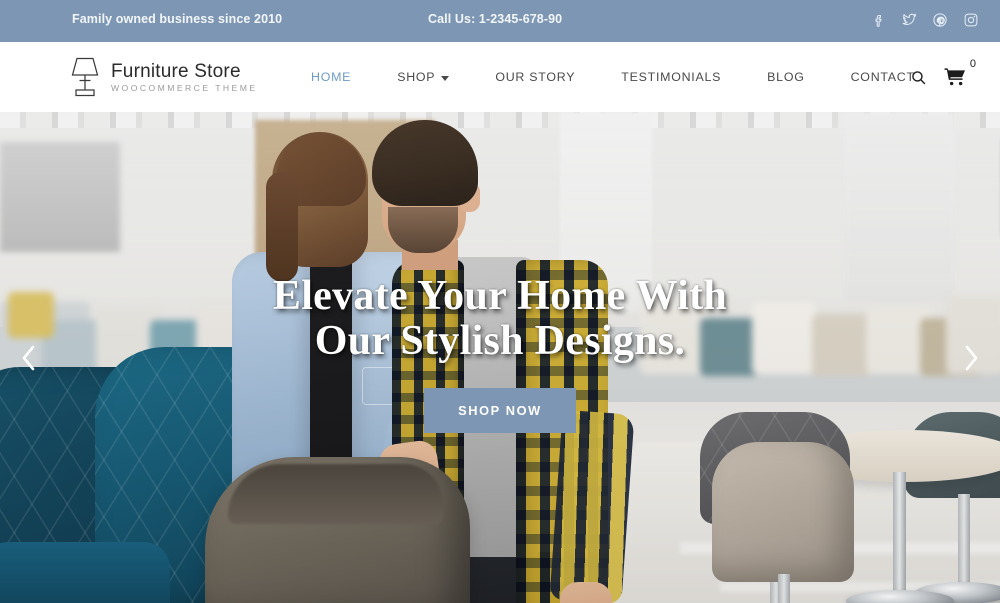 The height and width of the screenshot is (603, 1000). I want to click on lamp-icon, so click(85, 77).